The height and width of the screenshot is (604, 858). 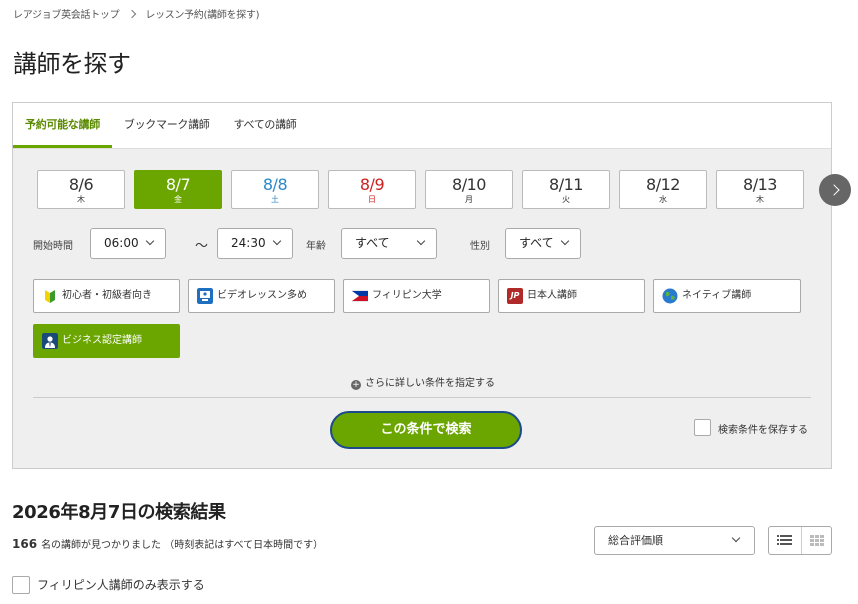 What do you see at coordinates (132, 13) in the screenshot?
I see `chevron-right-icon` at bounding box center [132, 13].